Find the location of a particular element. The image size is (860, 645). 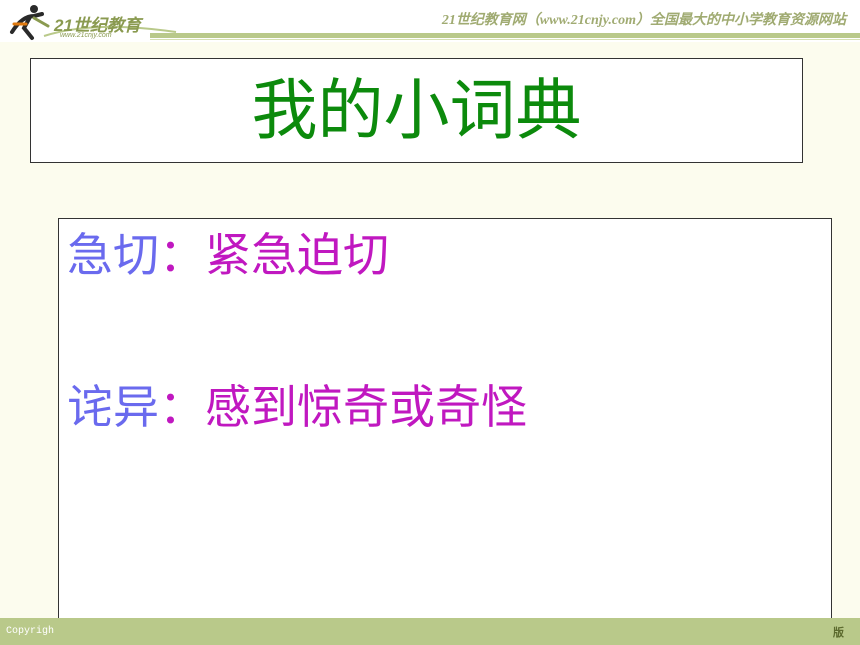

dictionary-entry: 急切：紧急迫切 is located at coordinates (228, 255).